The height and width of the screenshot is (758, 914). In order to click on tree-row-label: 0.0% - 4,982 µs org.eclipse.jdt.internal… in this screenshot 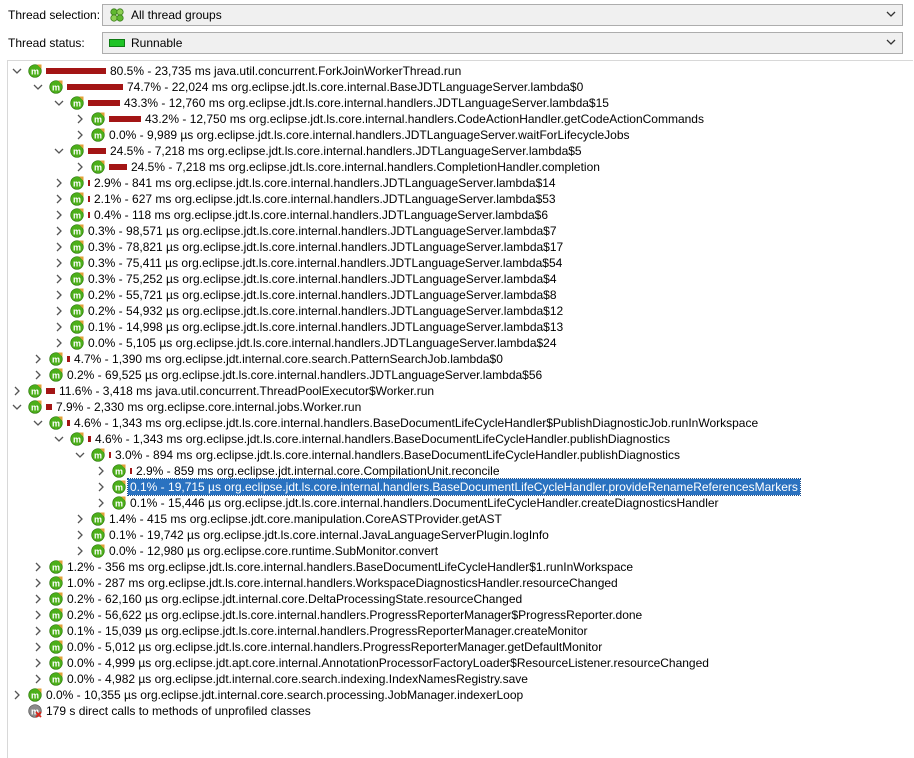, I will do `click(297, 679)`.